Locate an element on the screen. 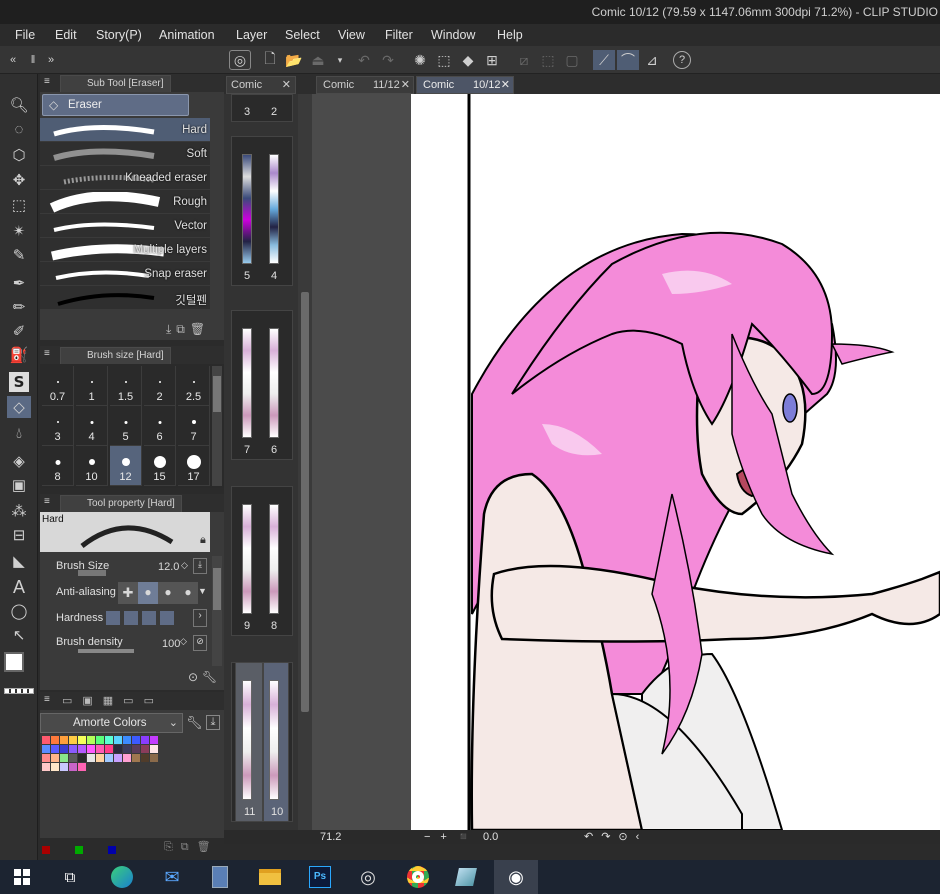 This screenshot has width=940, height=894. toolprop-tab: Tool property [Hard] is located at coordinates (121, 503).